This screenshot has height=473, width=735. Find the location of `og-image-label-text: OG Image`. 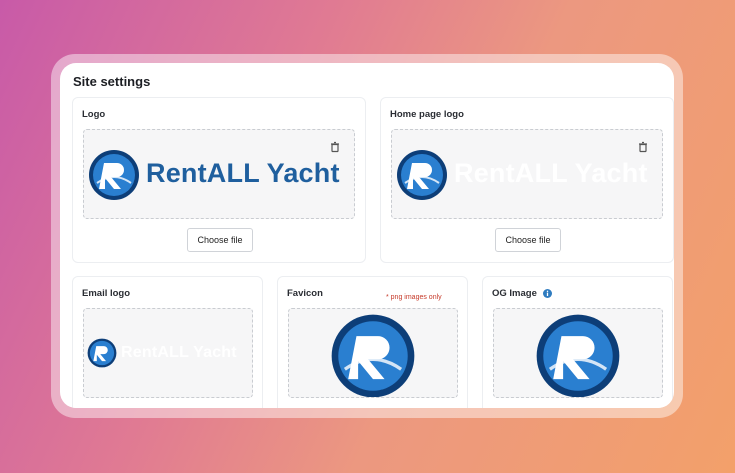

og-image-label-text: OG Image is located at coordinates (514, 293).